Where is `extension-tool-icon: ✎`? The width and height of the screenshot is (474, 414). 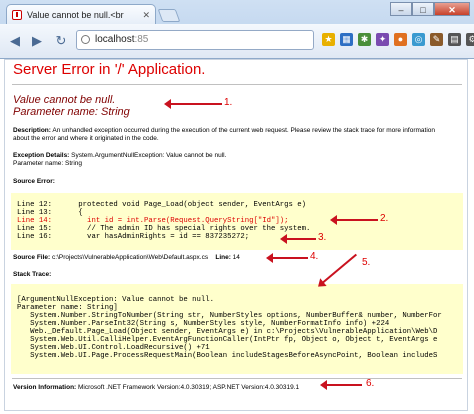
extension-tool-icon: ✎ is located at coordinates (436, 39).